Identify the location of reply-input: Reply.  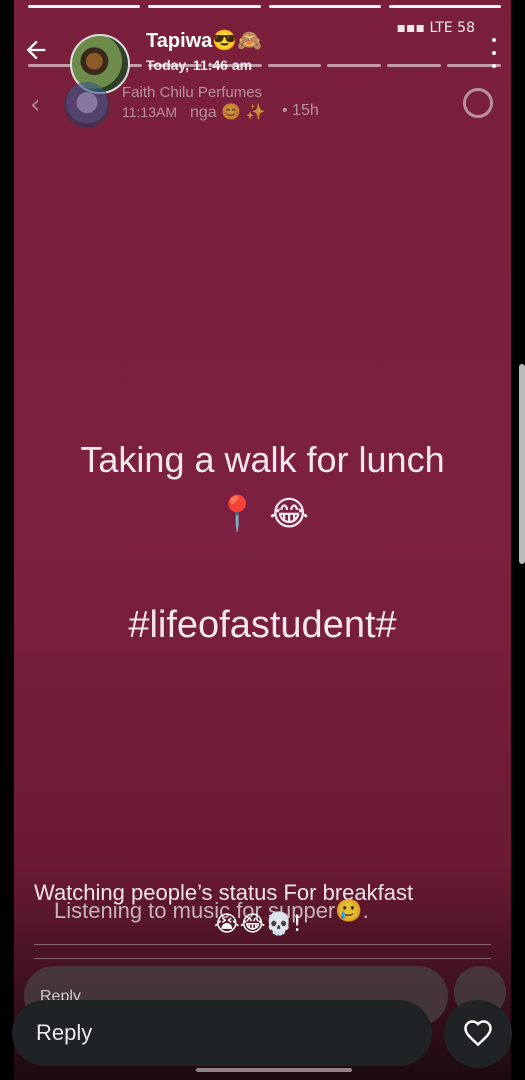
(222, 1033).